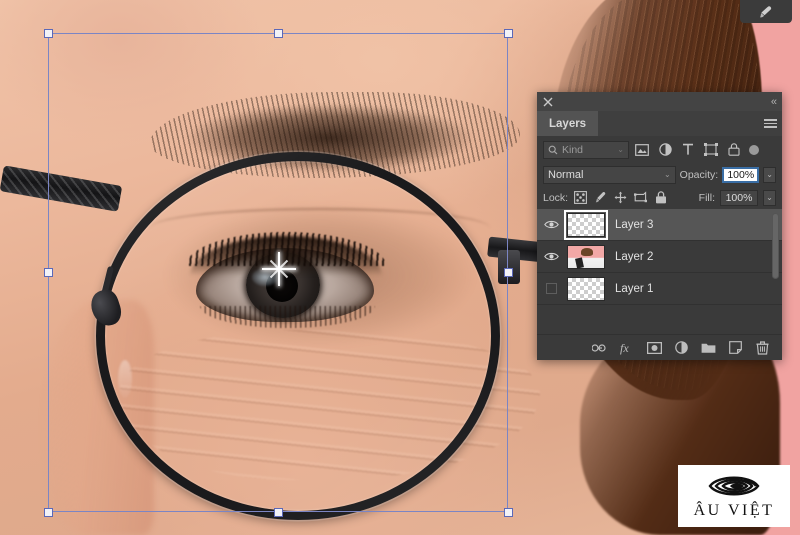  What do you see at coordinates (624, 348) in the screenshot?
I see `svg-text: fx` at bounding box center [624, 348].